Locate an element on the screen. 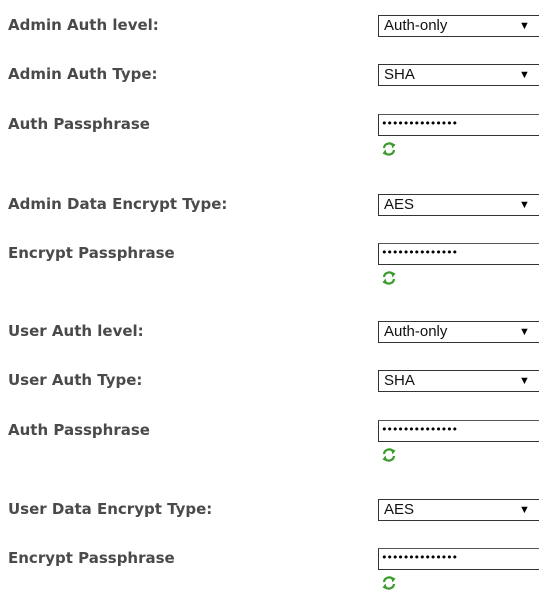 This screenshot has width=539, height=597. admin-auth-passphrase-label: Auth Passphrase is located at coordinates (79, 124).